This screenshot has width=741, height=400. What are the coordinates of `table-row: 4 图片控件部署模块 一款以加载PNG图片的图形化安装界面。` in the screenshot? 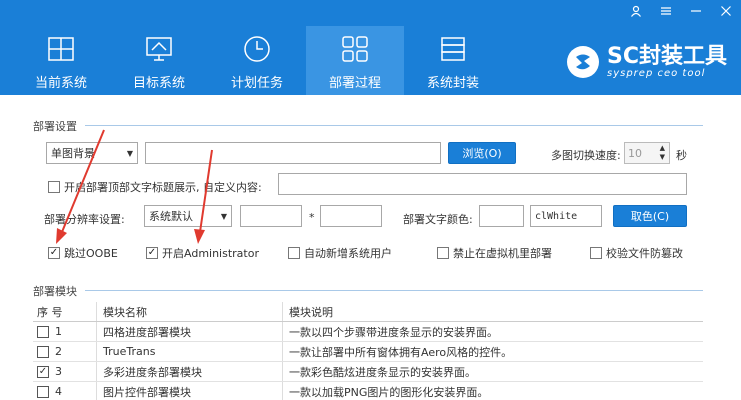 It's located at (368, 391).